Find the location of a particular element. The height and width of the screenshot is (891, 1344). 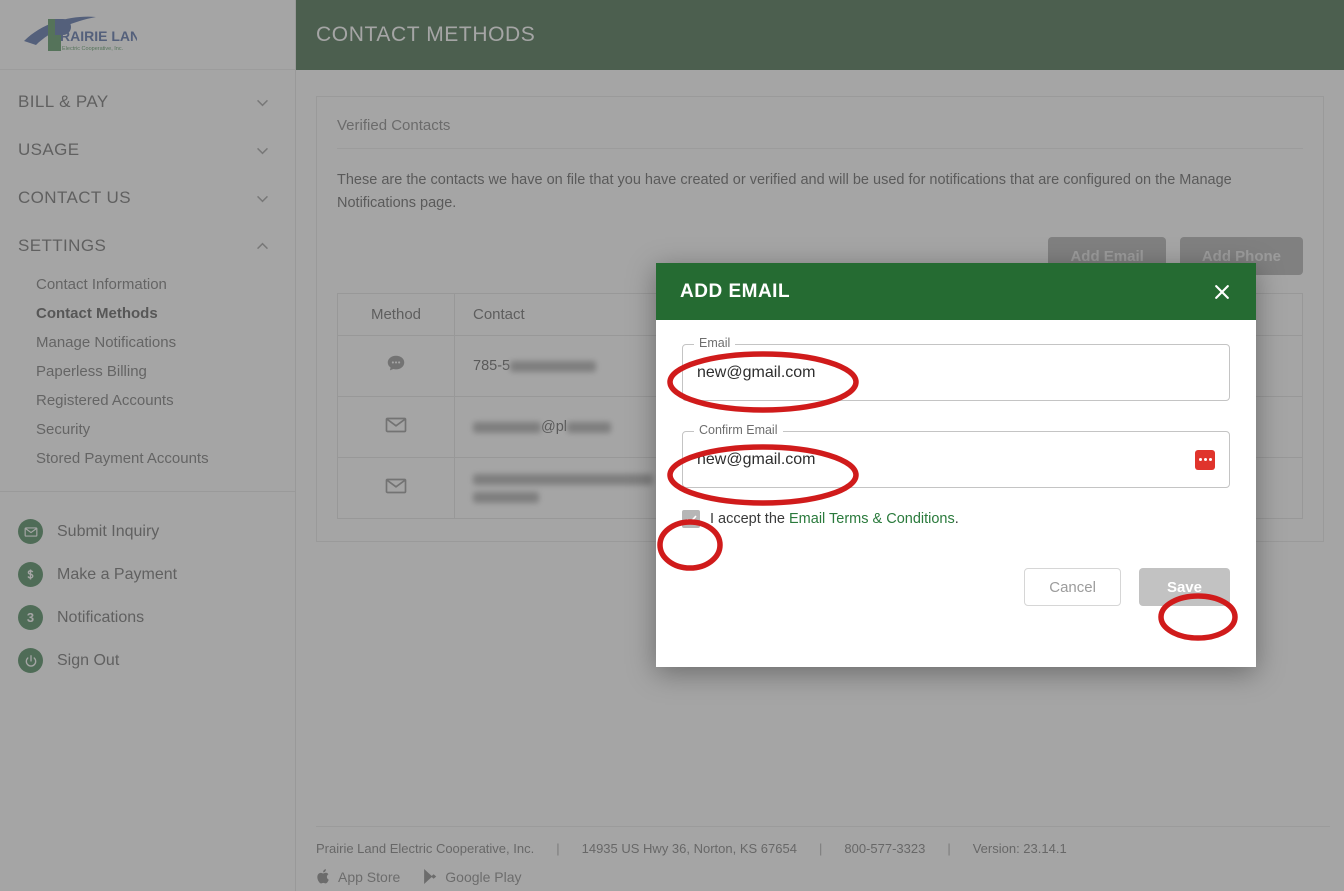

email-field-legend: Email is located at coordinates (715, 343).